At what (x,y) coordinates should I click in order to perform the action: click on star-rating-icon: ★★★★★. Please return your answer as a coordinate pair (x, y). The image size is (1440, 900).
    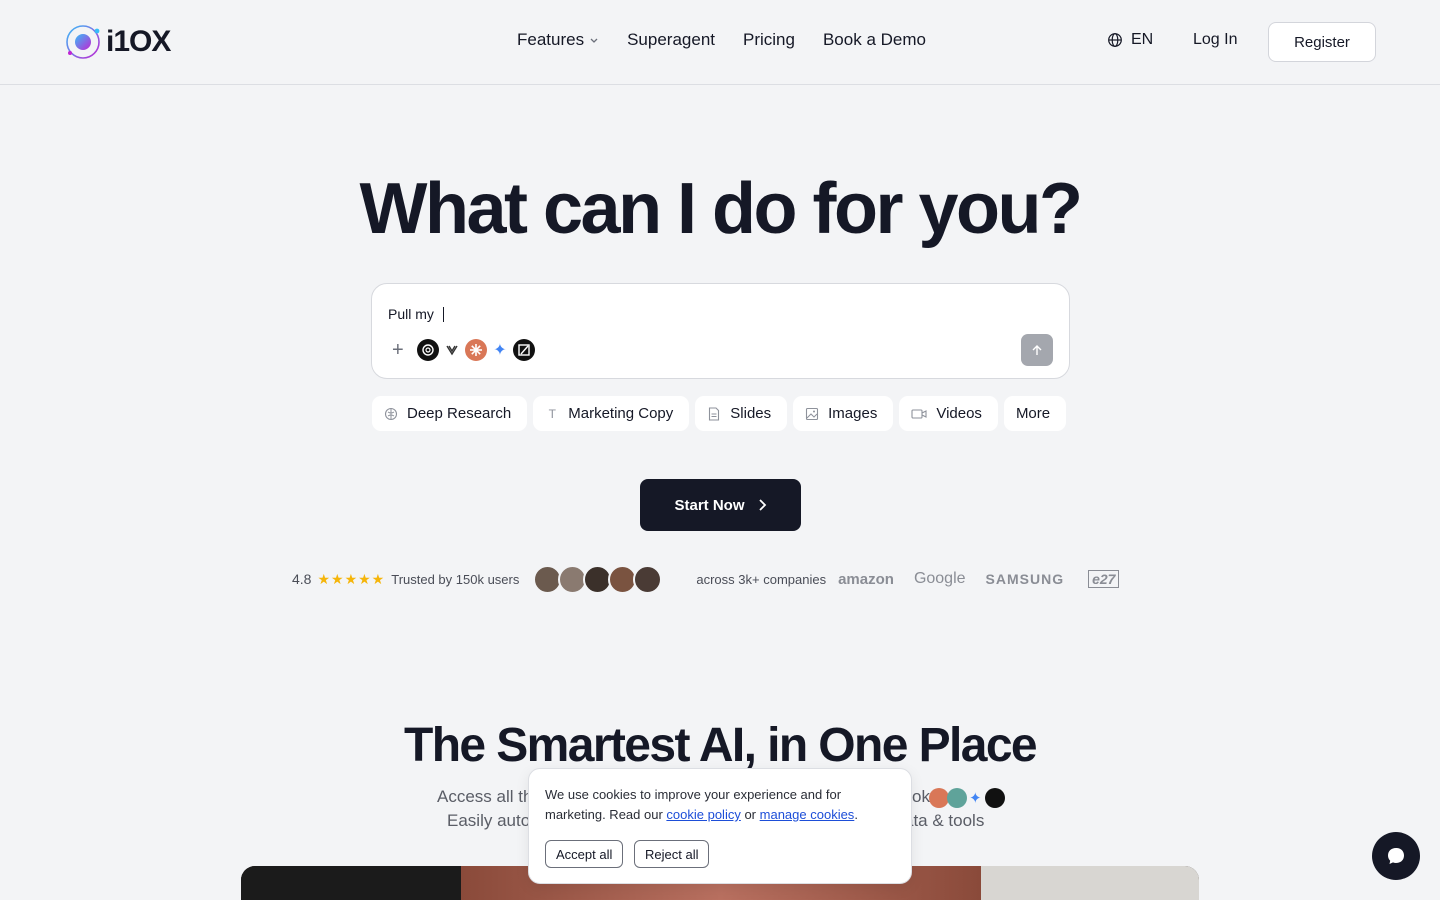
    Looking at the image, I should click on (351, 578).